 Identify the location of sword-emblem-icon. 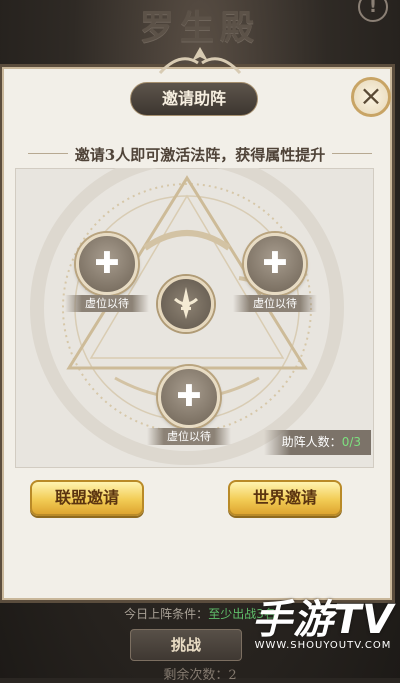
(186, 303).